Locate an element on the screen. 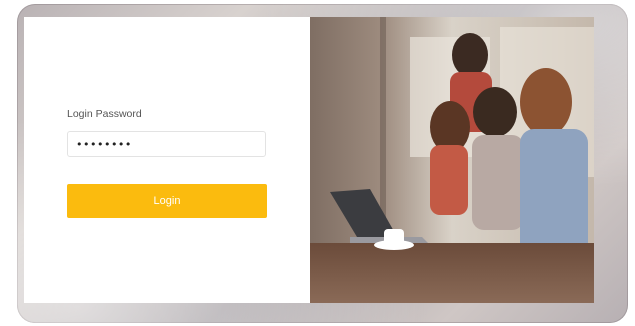 This screenshot has height=326, width=635. password-input is located at coordinates (166, 144).